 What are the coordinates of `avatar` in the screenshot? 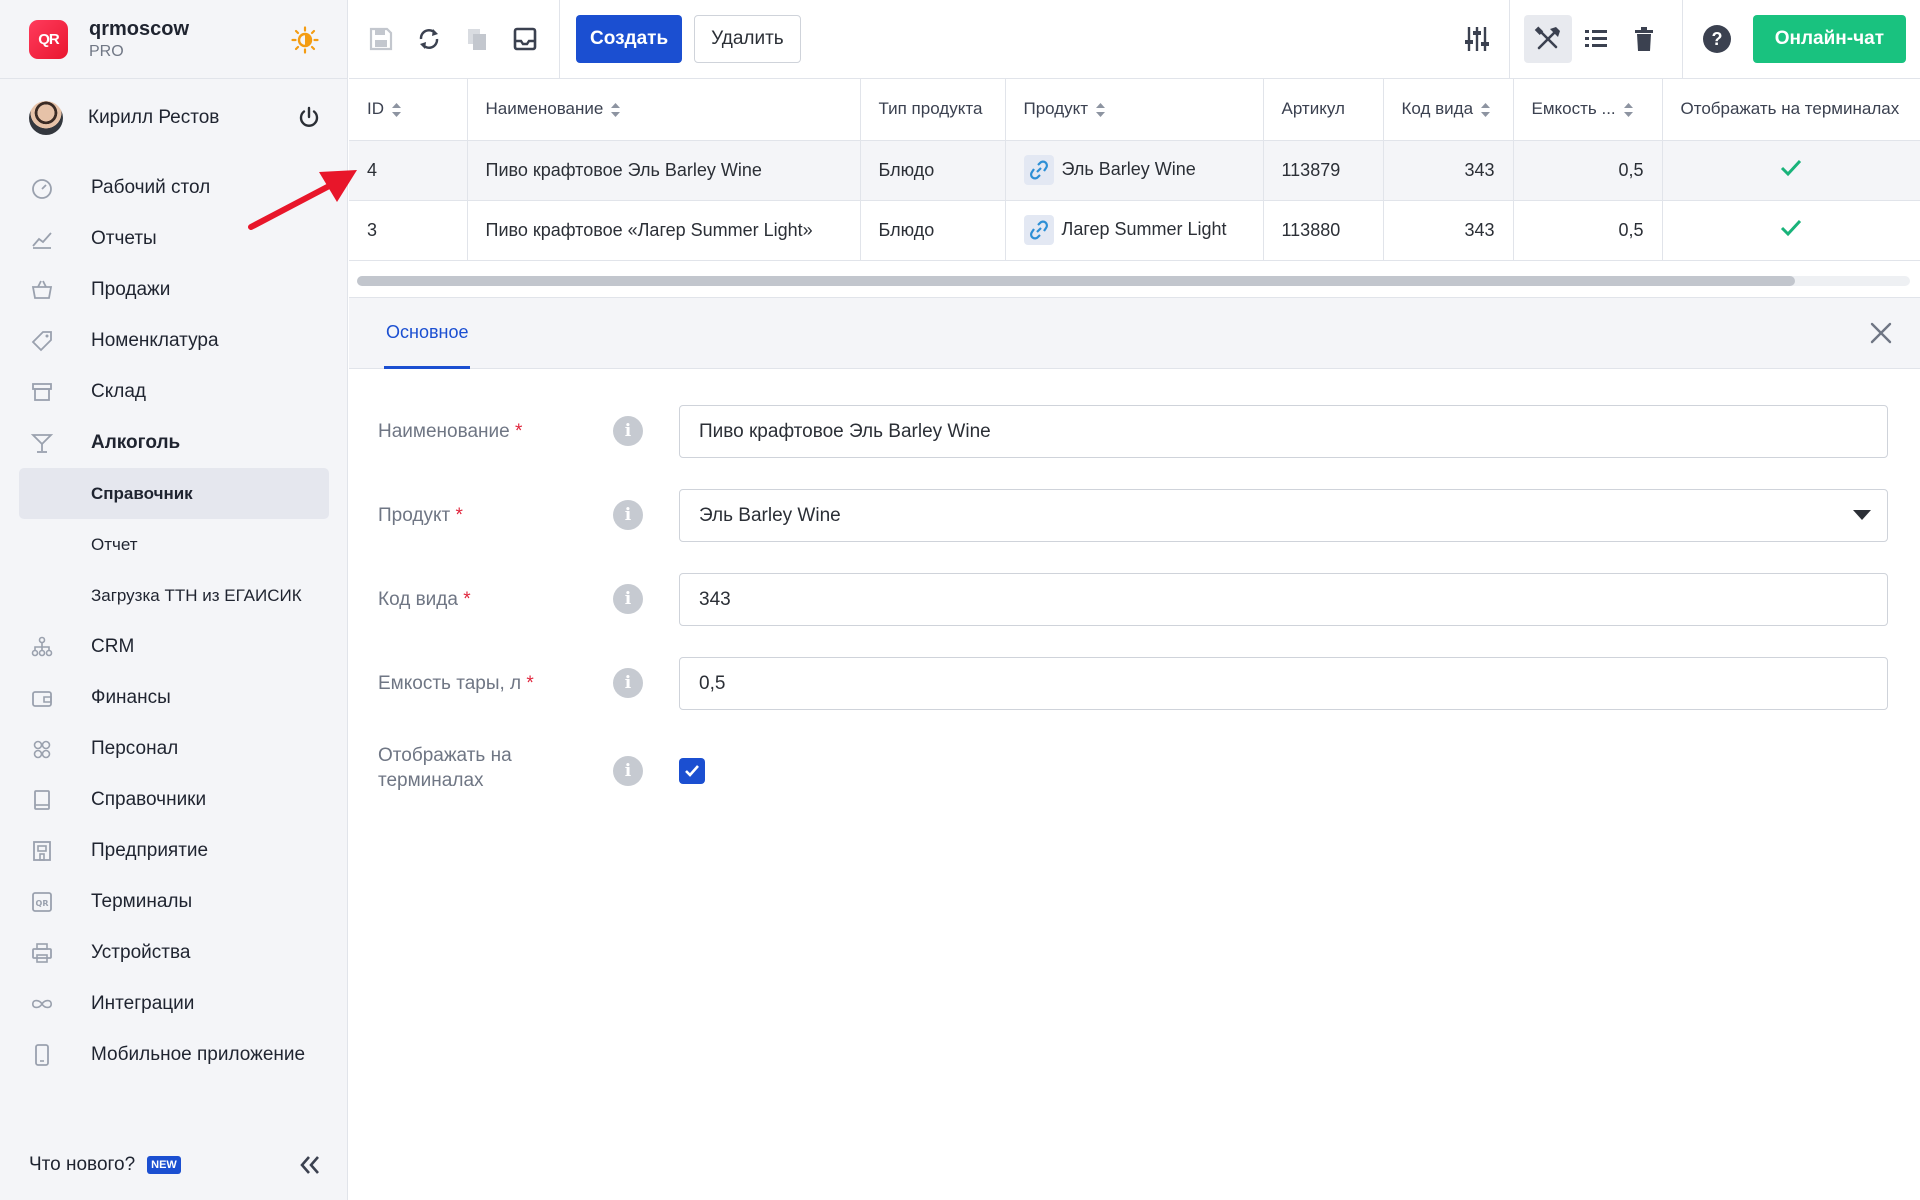 It's located at (46, 118).